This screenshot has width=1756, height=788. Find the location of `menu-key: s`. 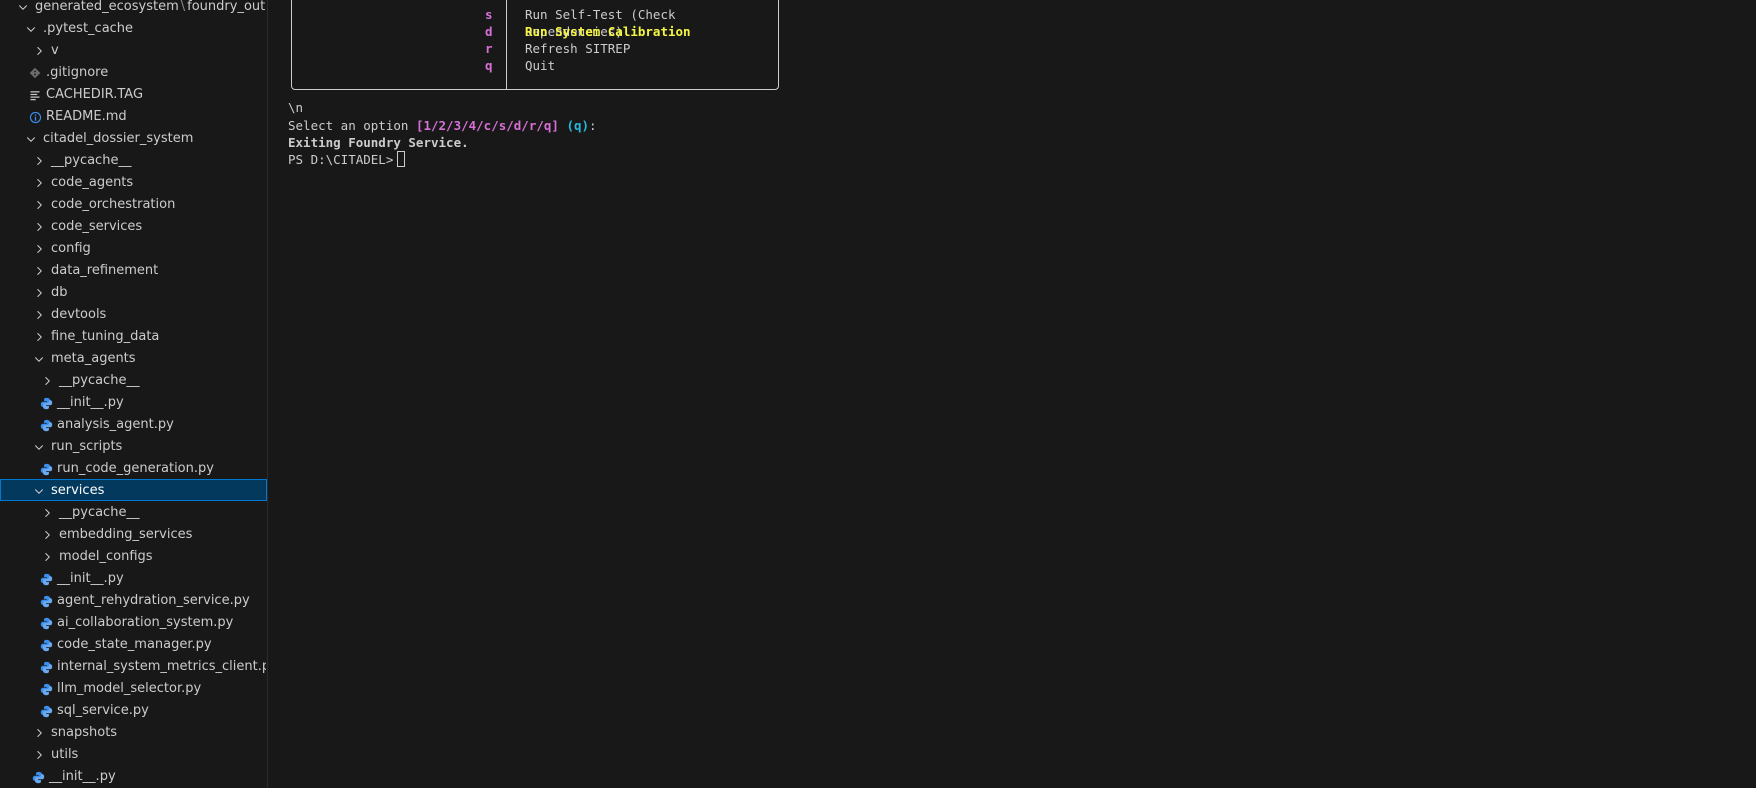

menu-key: s is located at coordinates (489, 14).